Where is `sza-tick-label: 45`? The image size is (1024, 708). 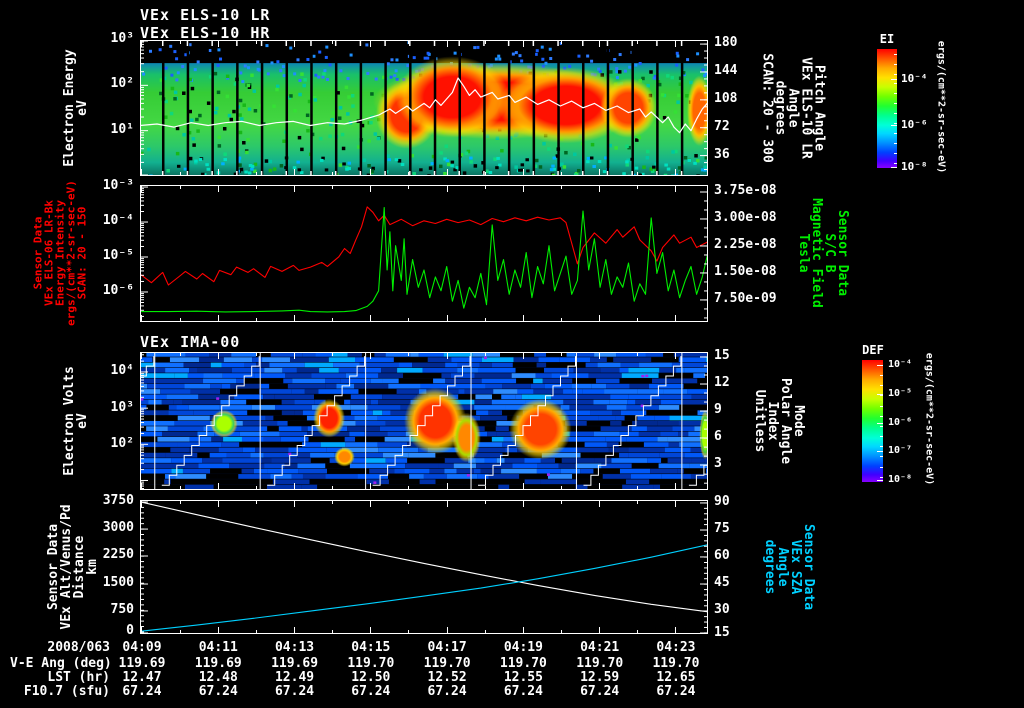
sza-tick-label: 45 is located at coordinates (722, 583).